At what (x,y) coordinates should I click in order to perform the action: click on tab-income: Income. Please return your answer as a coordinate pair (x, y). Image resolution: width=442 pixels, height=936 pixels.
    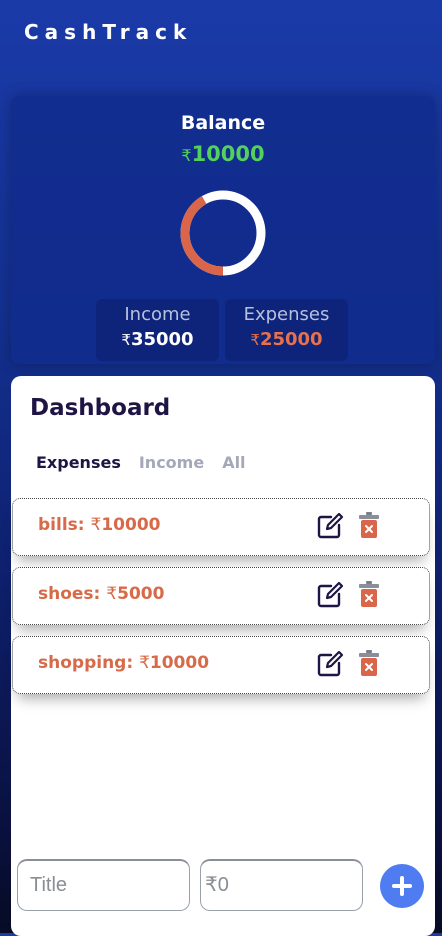
    Looking at the image, I should click on (171, 462).